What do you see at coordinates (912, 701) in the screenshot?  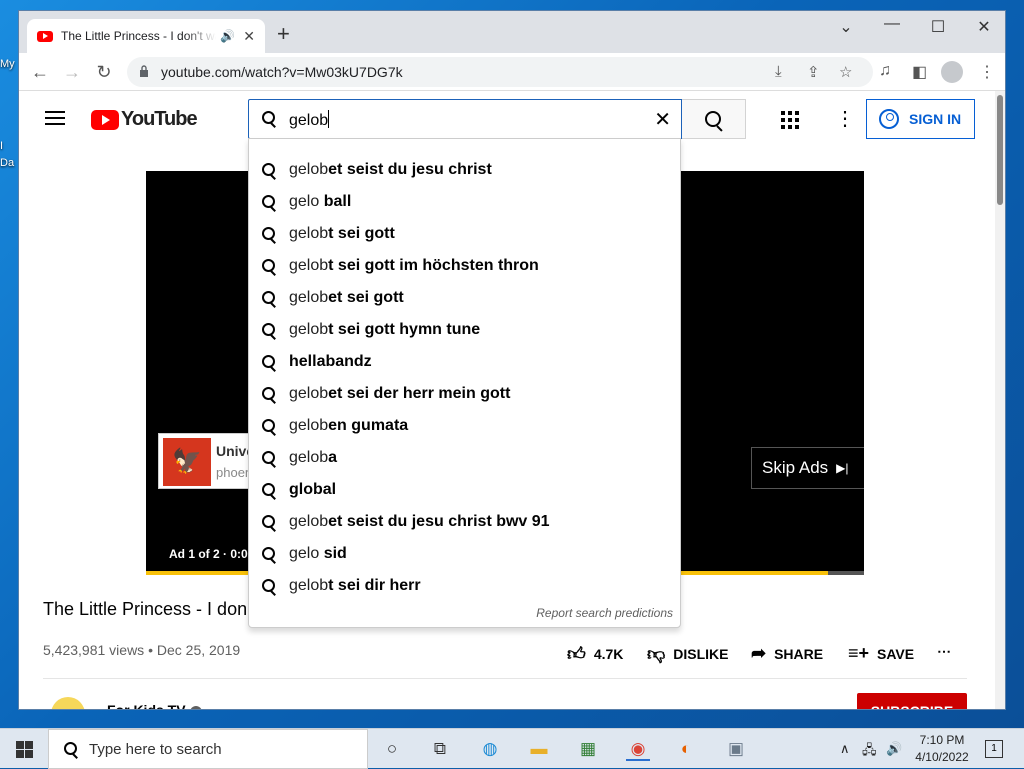 I see `subscribe-button: SUBSCRIBE` at bounding box center [912, 701].